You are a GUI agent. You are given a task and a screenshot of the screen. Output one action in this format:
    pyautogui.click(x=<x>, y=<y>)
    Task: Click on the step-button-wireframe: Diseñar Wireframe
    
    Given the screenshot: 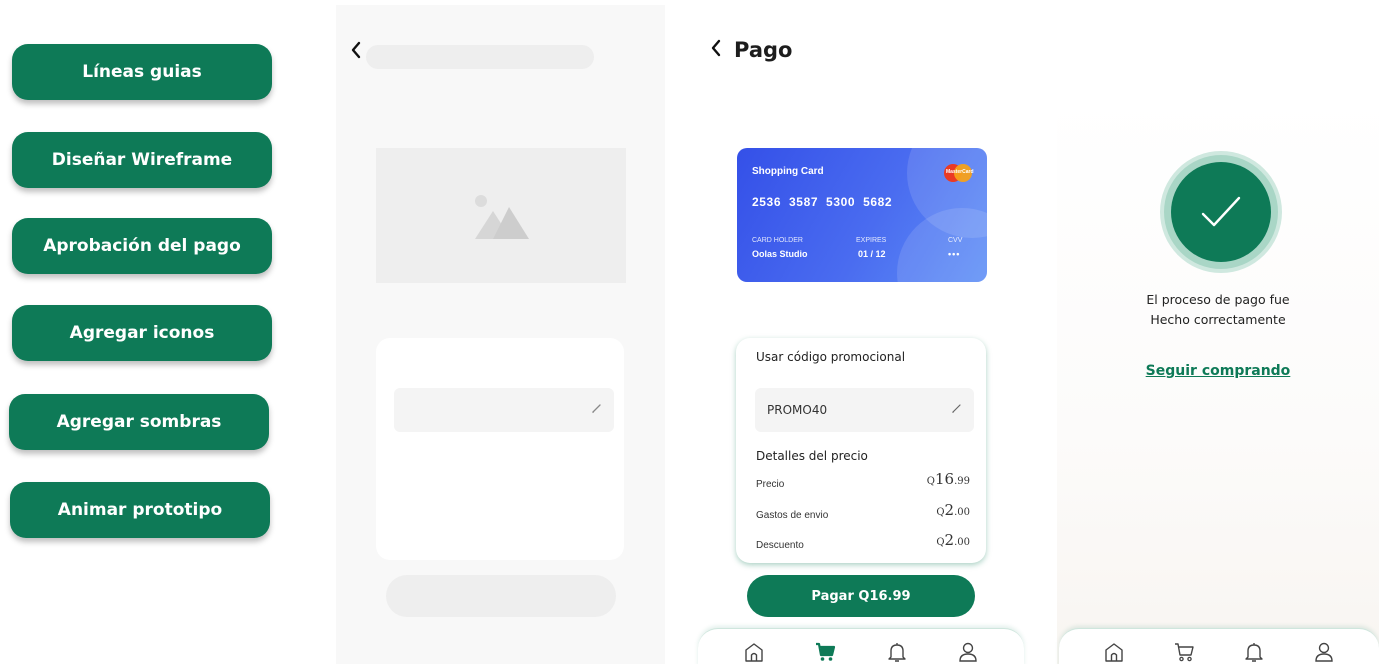 What is the action you would take?
    pyautogui.click(x=142, y=160)
    